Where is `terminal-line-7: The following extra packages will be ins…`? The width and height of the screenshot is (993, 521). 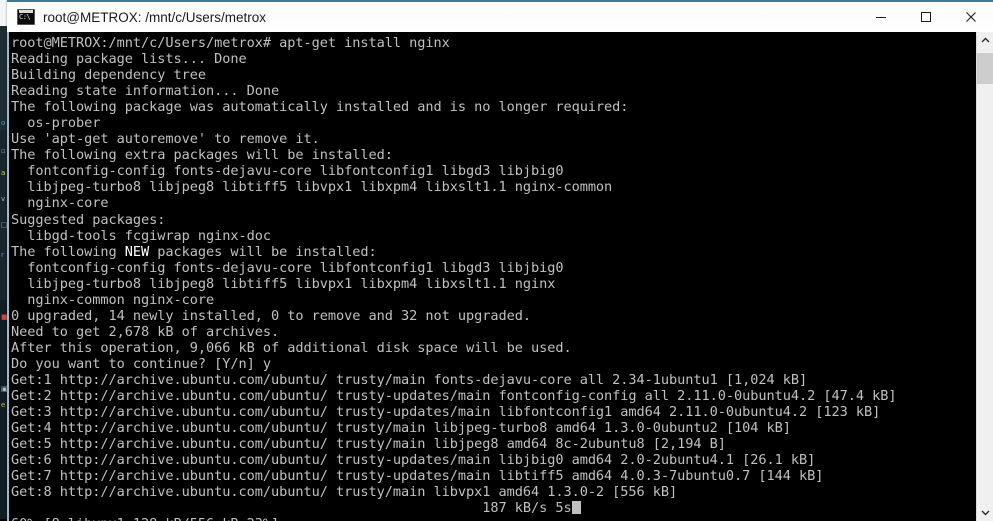
terminal-line-7: The following extra packages will be ins… is located at coordinates (202, 155).